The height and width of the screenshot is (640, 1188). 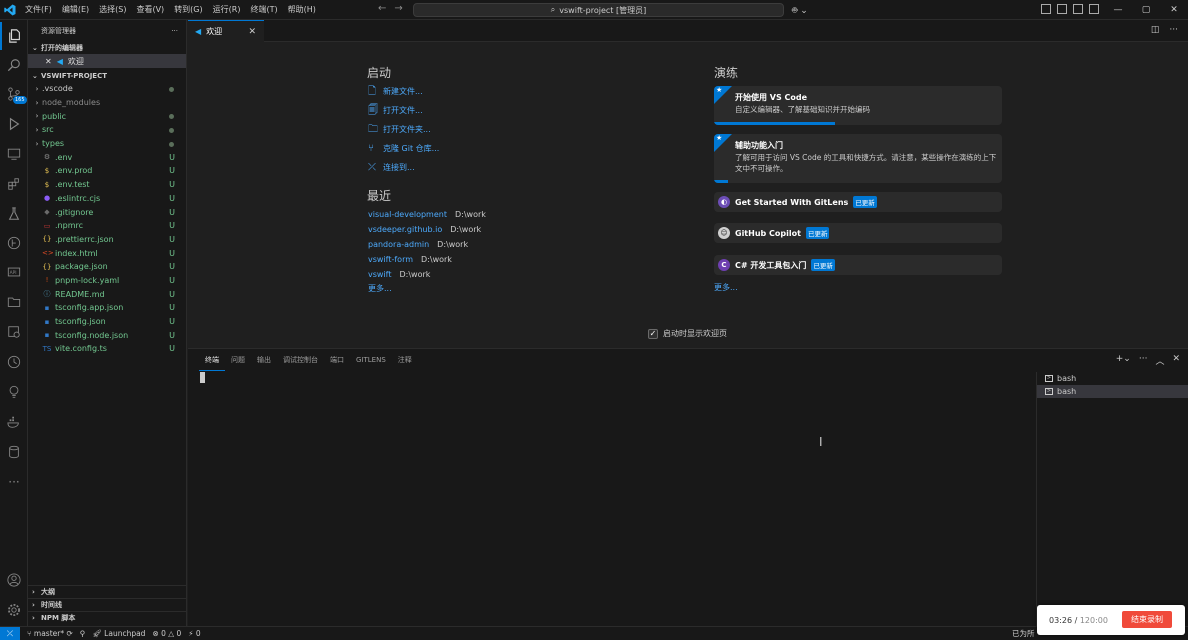 I want to click on tree-item: ◆ .gitignore U, so click(x=107, y=212).